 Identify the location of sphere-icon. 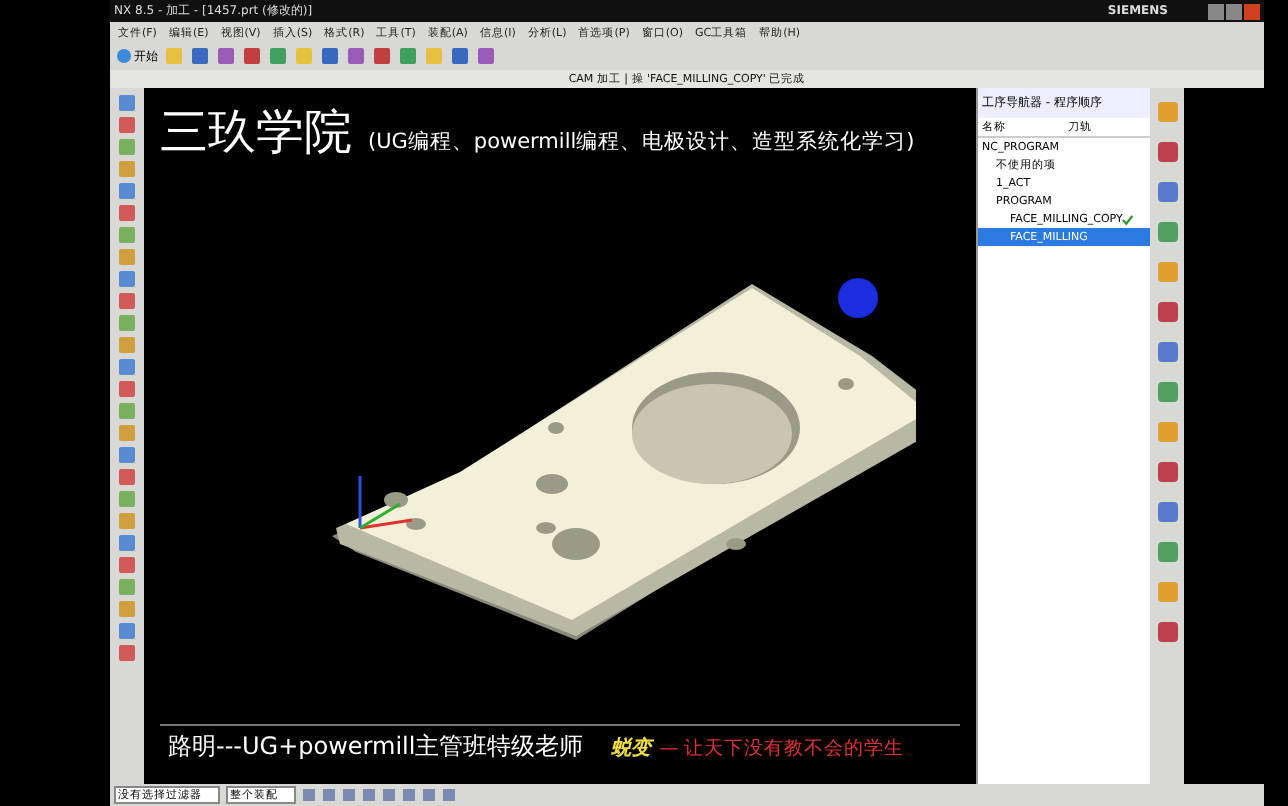
(858, 298).